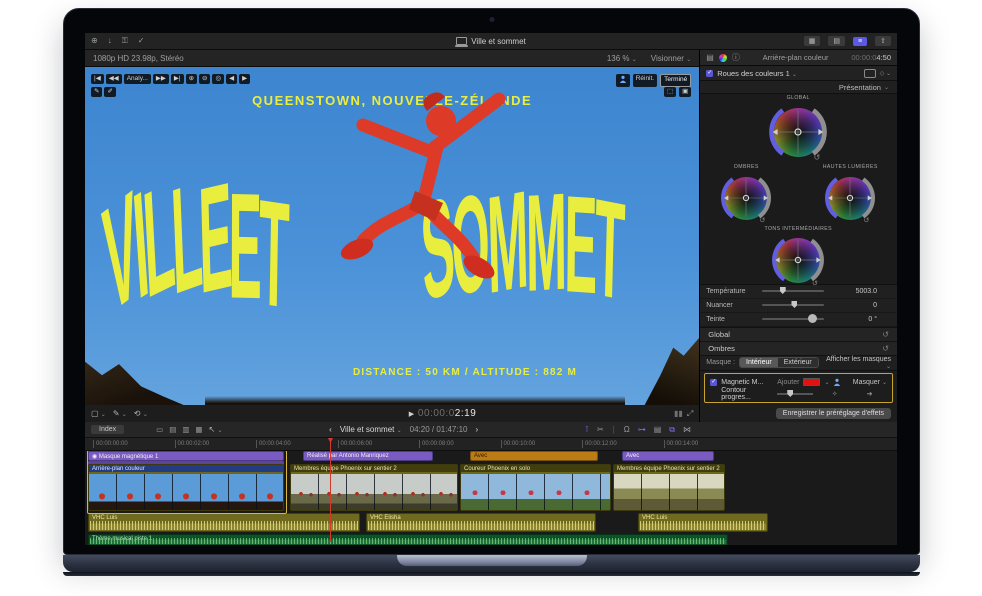 The height and width of the screenshot is (596, 982). Describe the element at coordinates (736, 57) in the screenshot. I see `info-inspector-icon: ⓘ` at that location.